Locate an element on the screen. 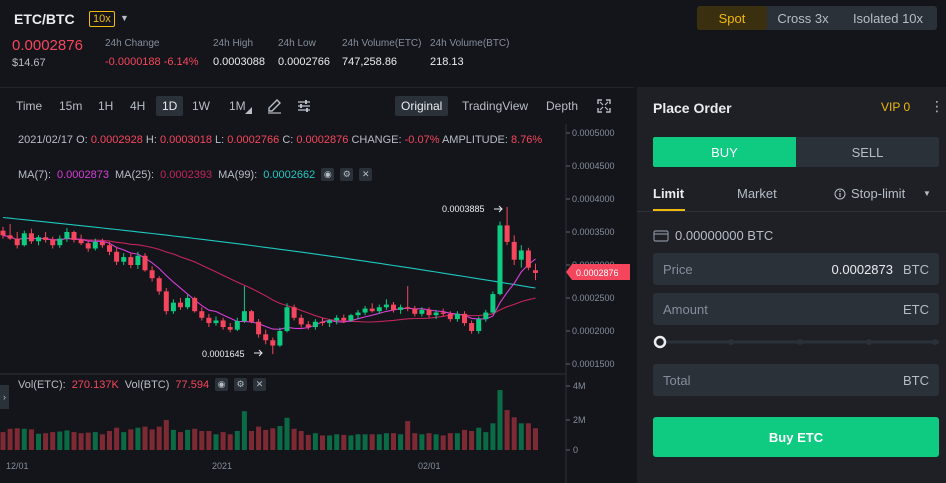 This screenshot has height=483, width=946. margin-mode-switch: Spot Cross 3x Isolated 10x is located at coordinates (817, 18).